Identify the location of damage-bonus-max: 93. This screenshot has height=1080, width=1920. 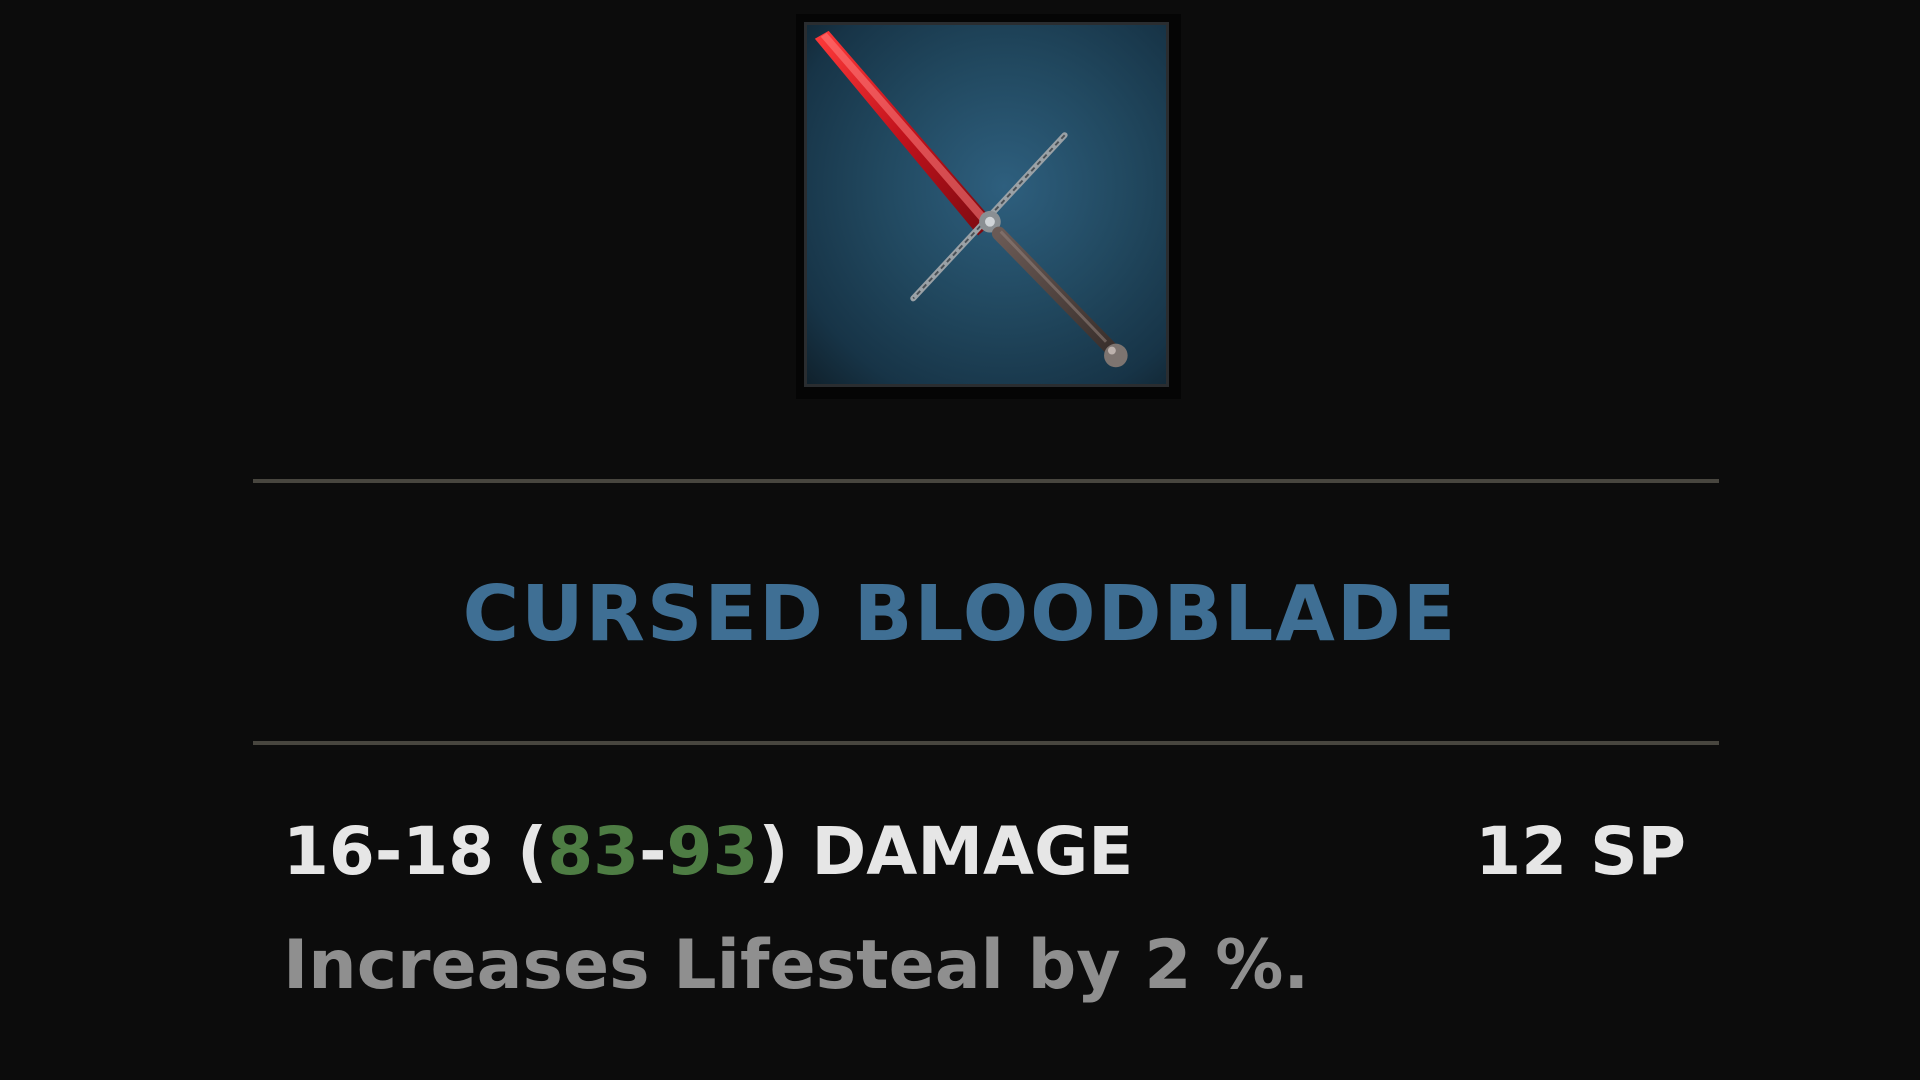
(712, 851).